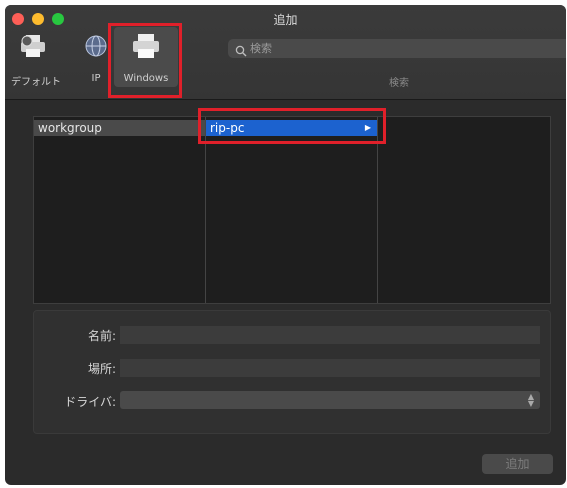 The height and width of the screenshot is (488, 567). What do you see at coordinates (517, 464) in the screenshot?
I see `add-button: 追加` at bounding box center [517, 464].